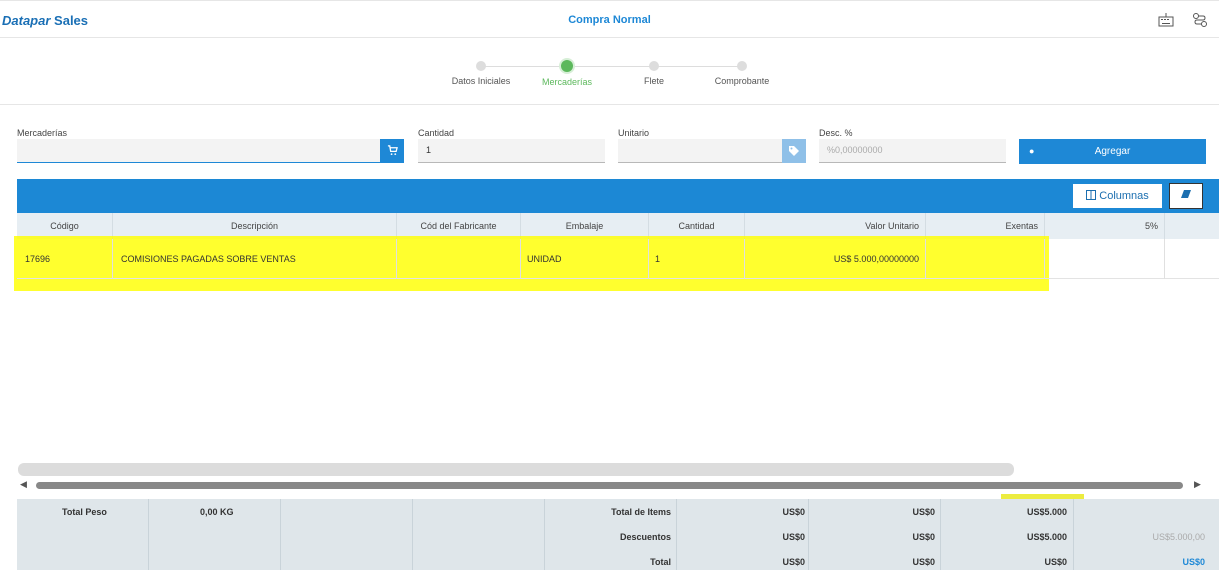 The width and height of the screenshot is (1219, 570). What do you see at coordinates (1200, 20) in the screenshot?
I see `route-icon` at bounding box center [1200, 20].